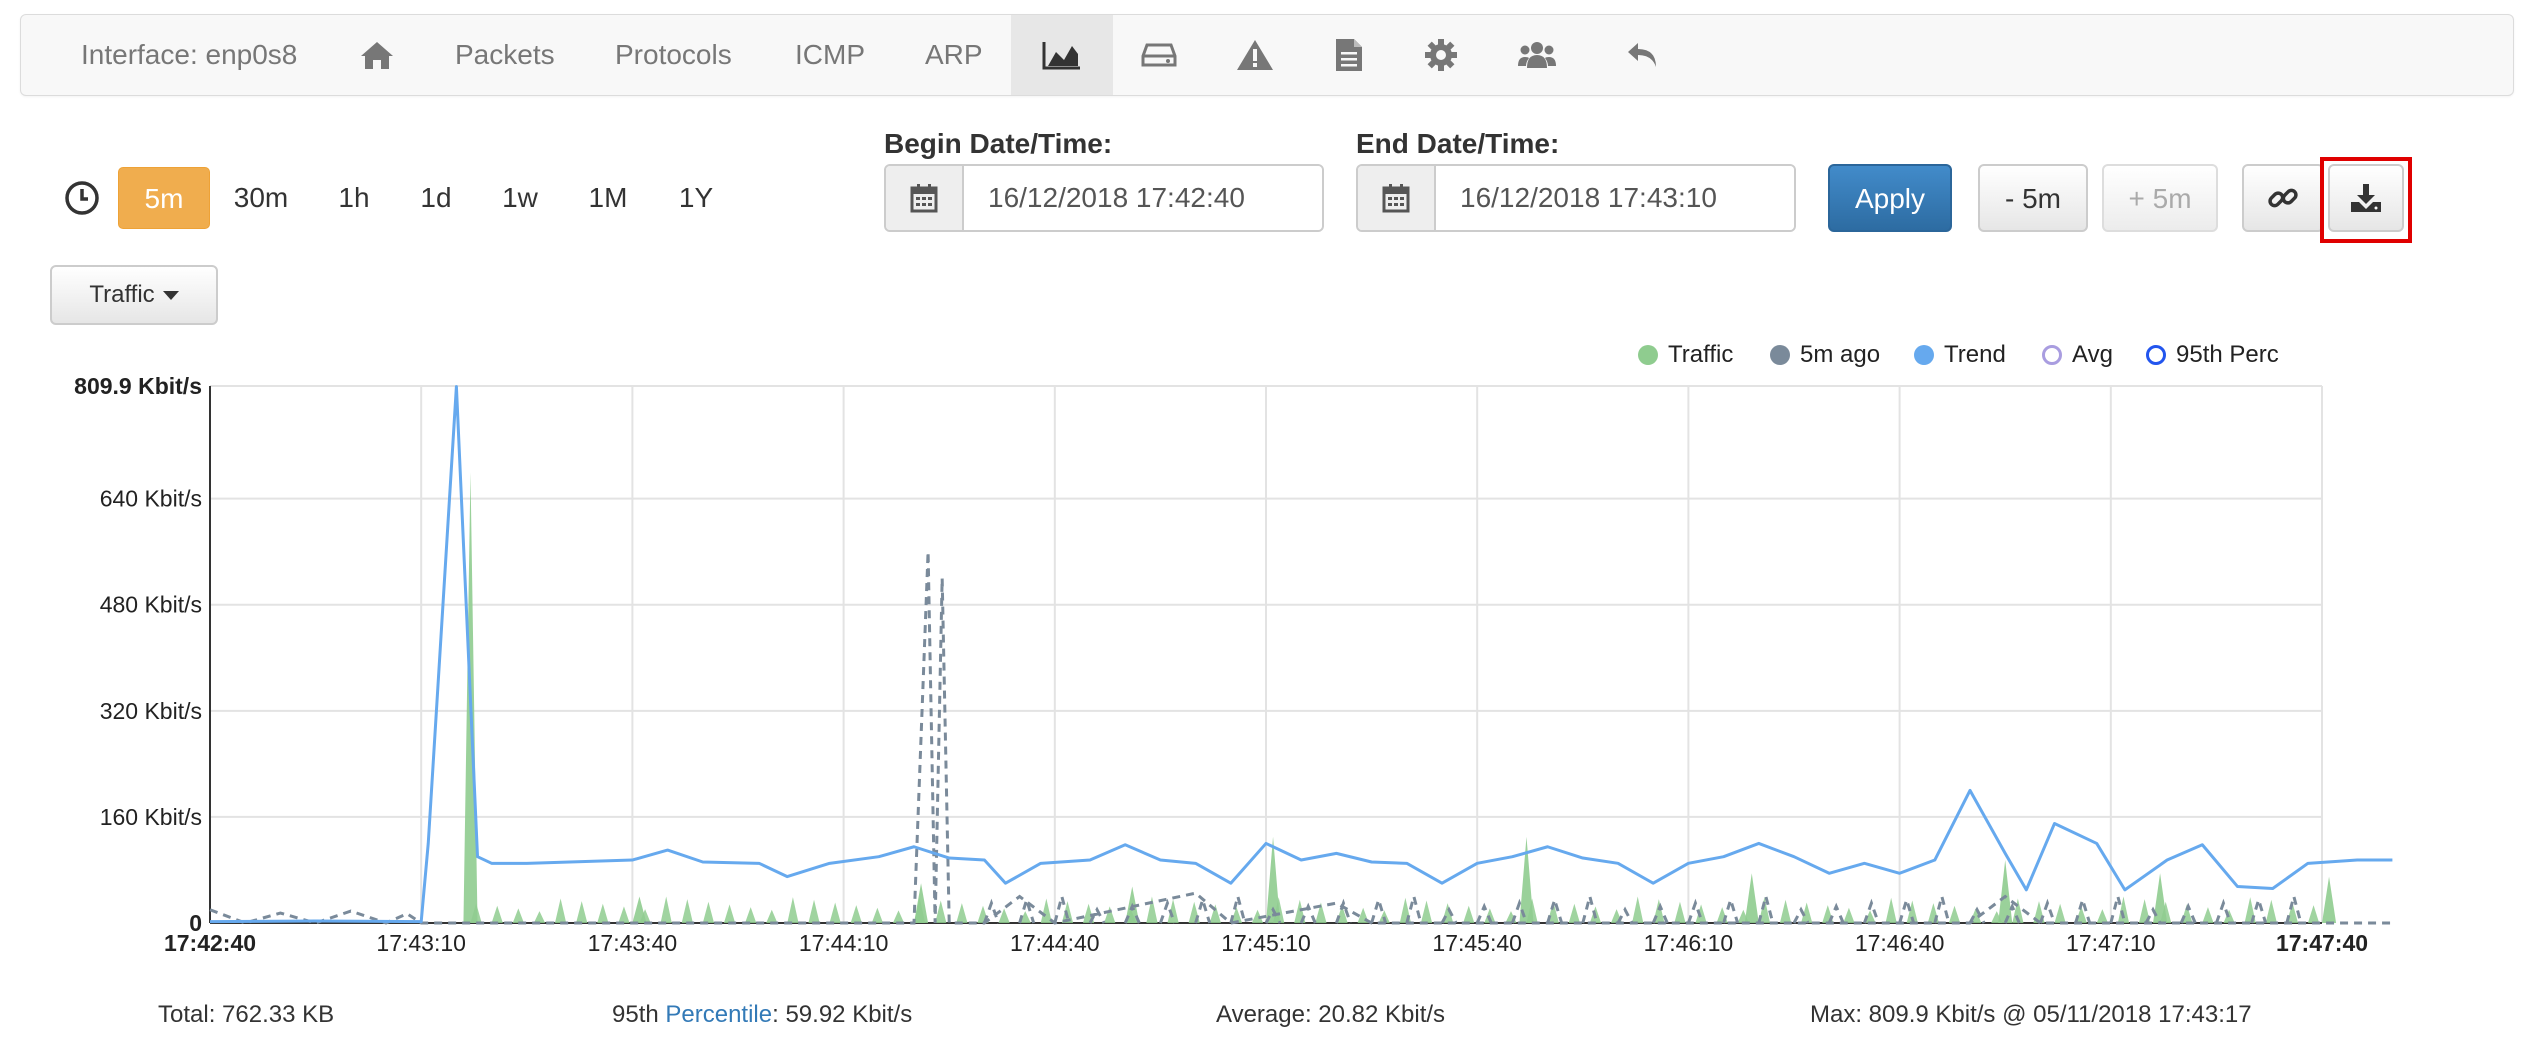 The width and height of the screenshot is (2530, 1056). What do you see at coordinates (164, 198) in the screenshot?
I see `range-5m-button: 5m` at bounding box center [164, 198].